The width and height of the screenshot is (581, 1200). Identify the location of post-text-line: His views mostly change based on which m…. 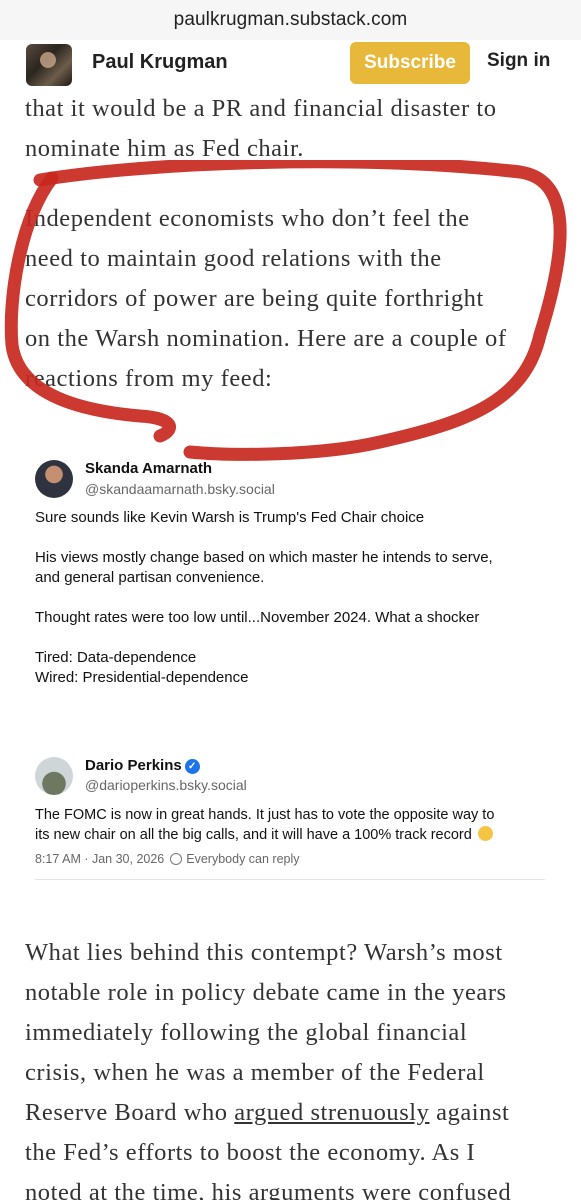
(264, 557).